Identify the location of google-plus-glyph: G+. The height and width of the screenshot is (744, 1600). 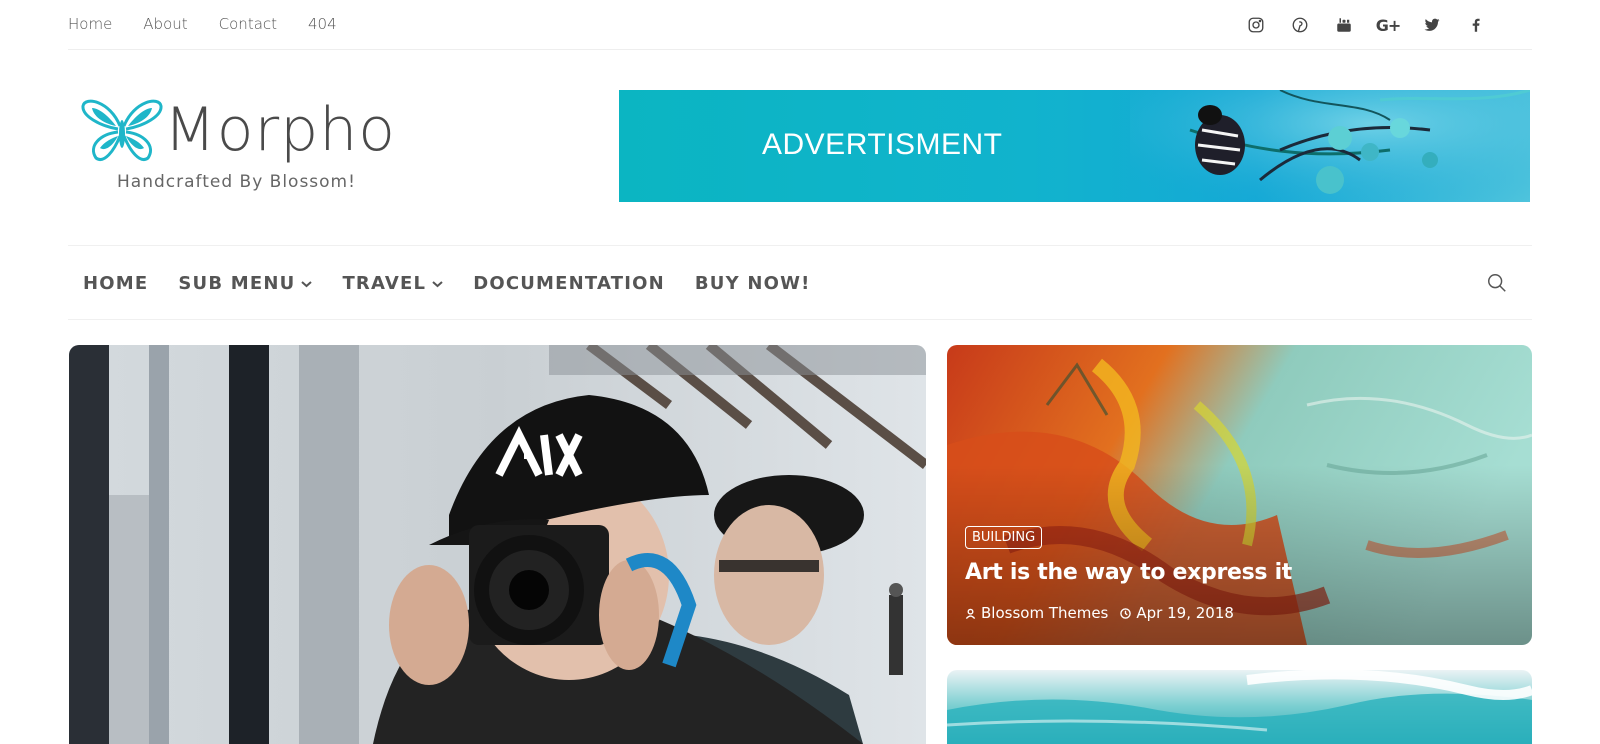
(1388, 25).